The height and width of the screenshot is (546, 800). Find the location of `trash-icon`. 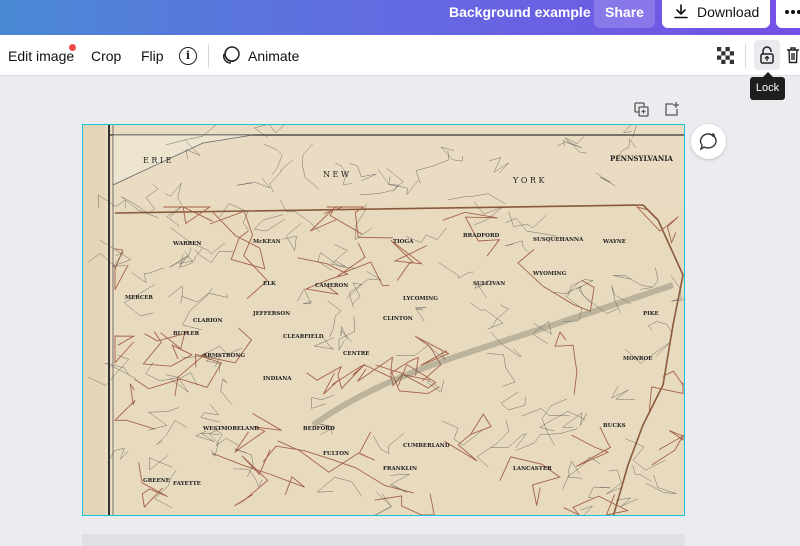

trash-icon is located at coordinates (793, 55).